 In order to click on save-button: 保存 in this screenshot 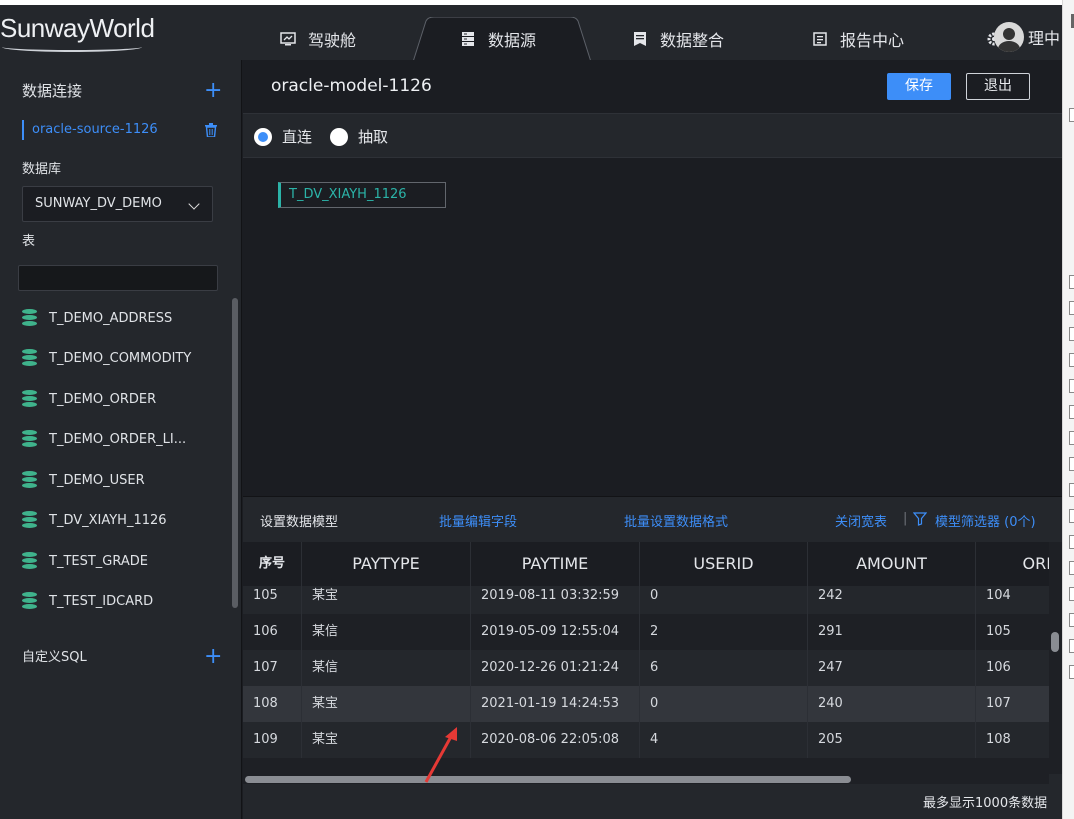, I will do `click(919, 86)`.